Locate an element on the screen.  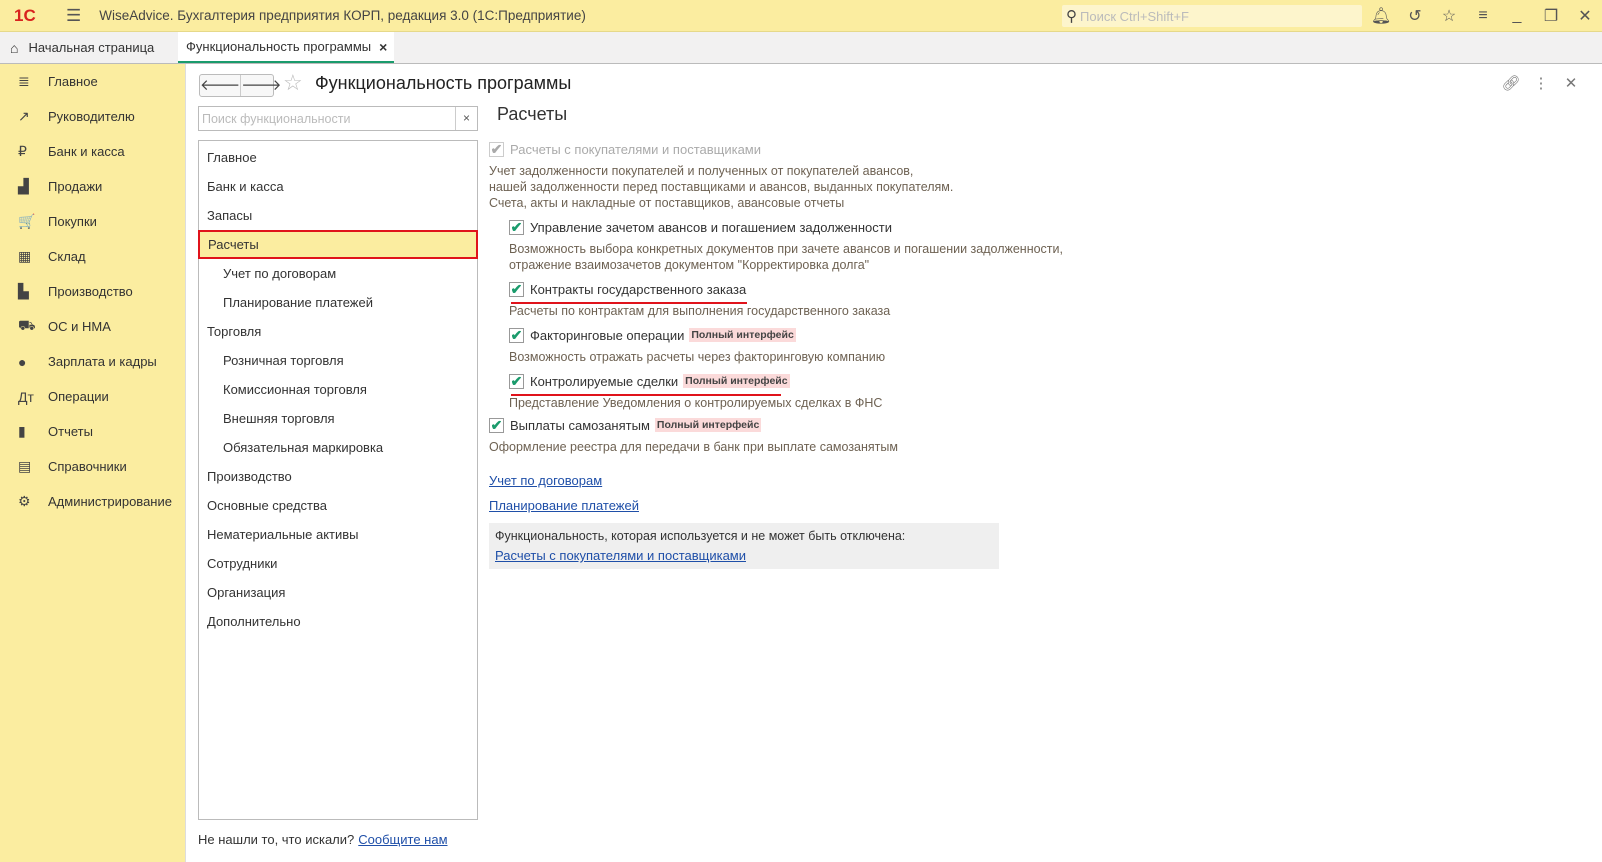
sidebar-item: ▦ Склад is located at coordinates (92, 256).